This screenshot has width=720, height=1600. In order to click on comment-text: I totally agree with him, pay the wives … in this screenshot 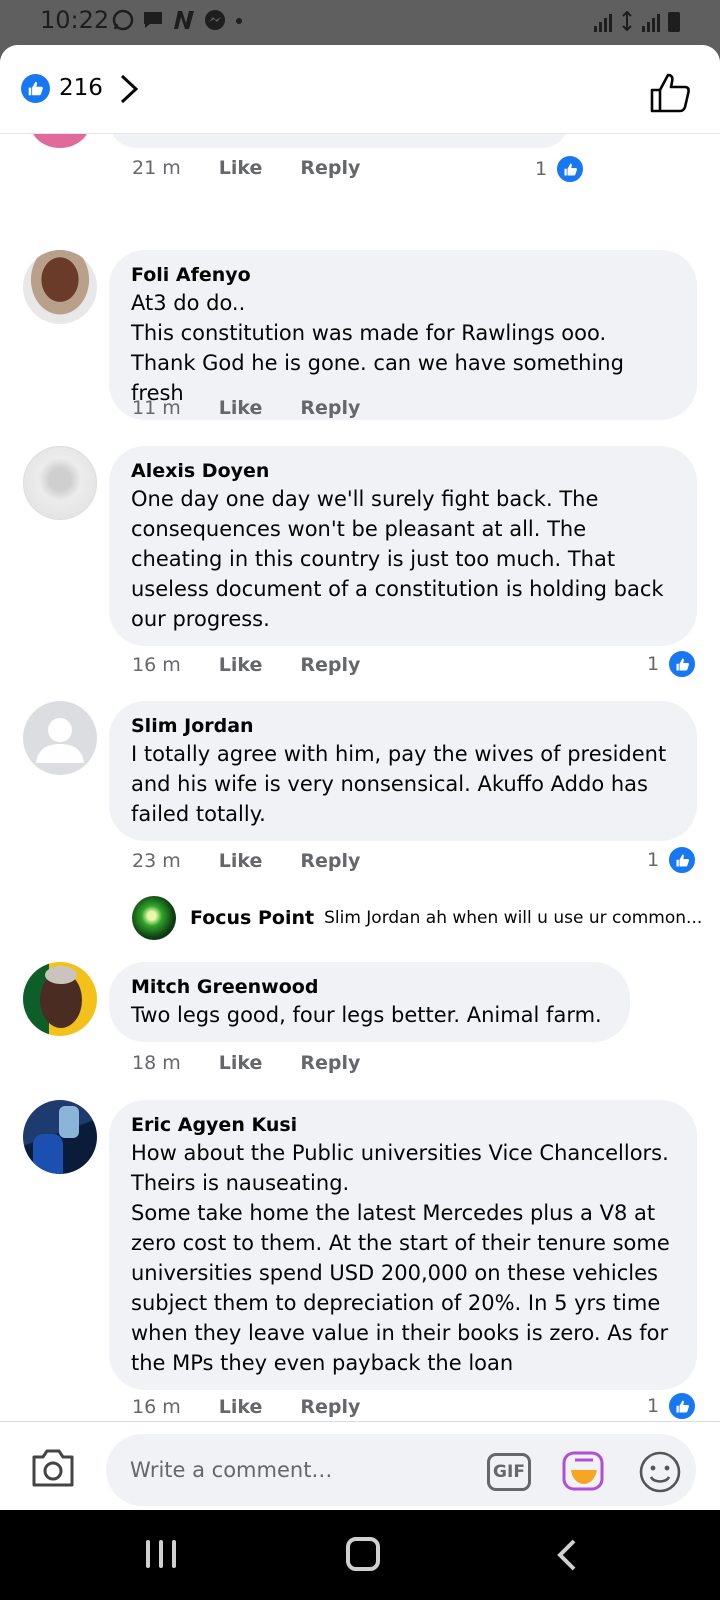, I will do `click(399, 784)`.